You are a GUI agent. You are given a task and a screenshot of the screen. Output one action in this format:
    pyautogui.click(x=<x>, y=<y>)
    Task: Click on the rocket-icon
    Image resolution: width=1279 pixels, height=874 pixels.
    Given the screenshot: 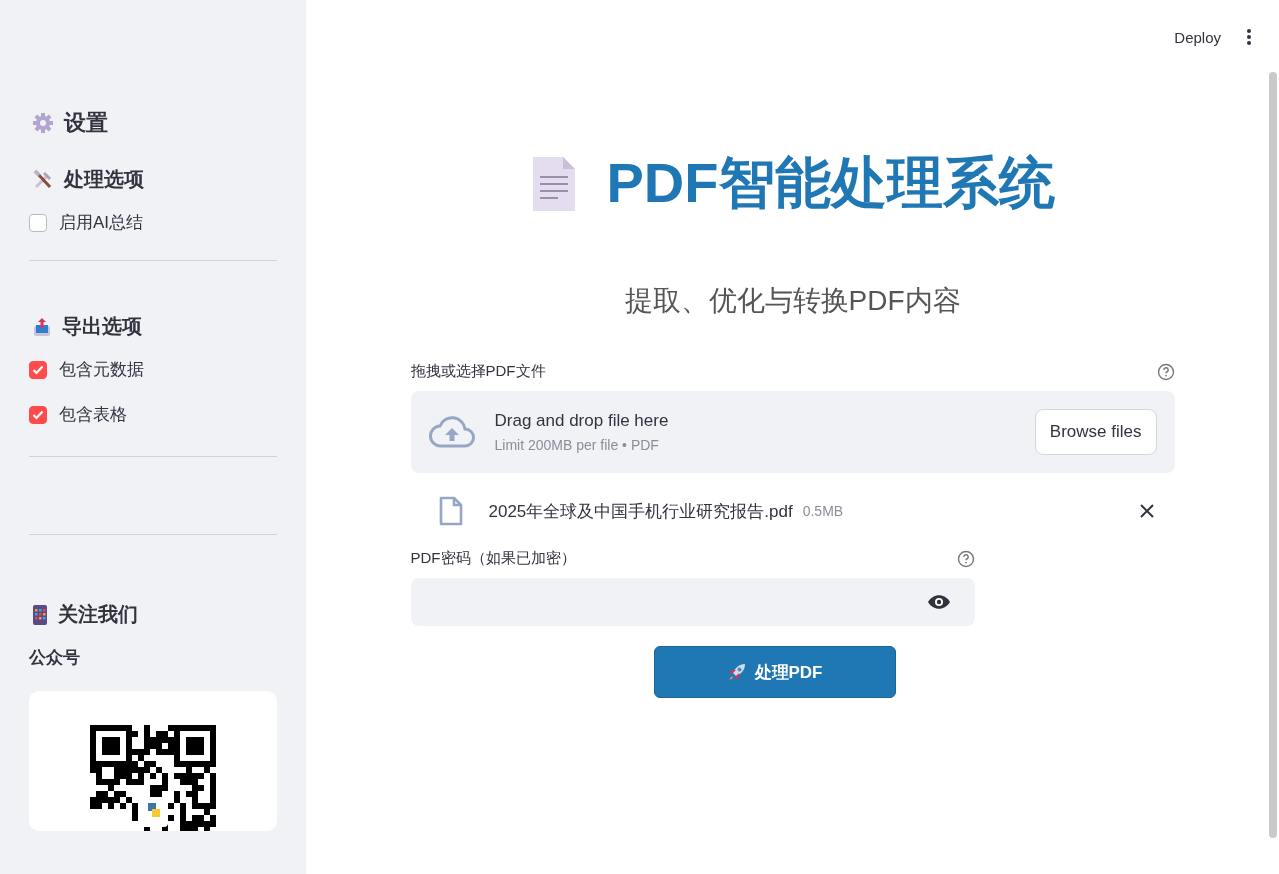 What is the action you would take?
    pyautogui.click(x=736, y=672)
    